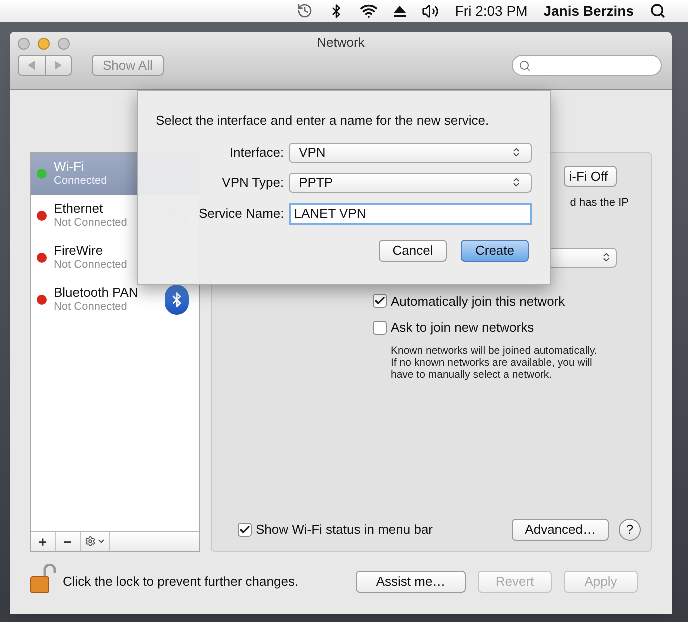 This screenshot has height=622, width=688. What do you see at coordinates (68, 541) in the screenshot?
I see `remove-button: −` at bounding box center [68, 541].